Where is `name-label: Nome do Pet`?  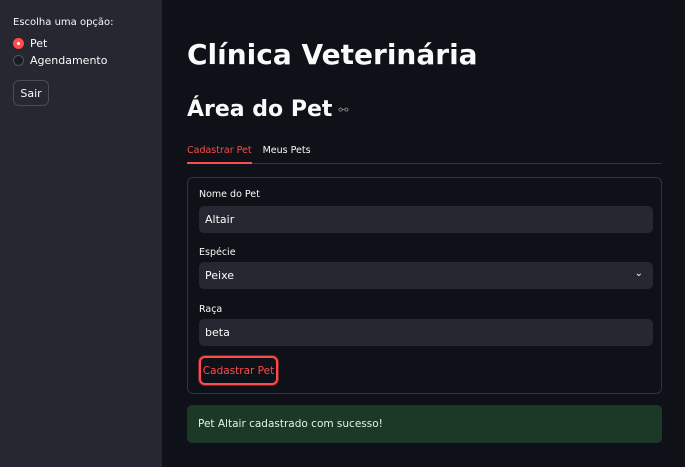
name-label: Nome do Pet is located at coordinates (229, 194).